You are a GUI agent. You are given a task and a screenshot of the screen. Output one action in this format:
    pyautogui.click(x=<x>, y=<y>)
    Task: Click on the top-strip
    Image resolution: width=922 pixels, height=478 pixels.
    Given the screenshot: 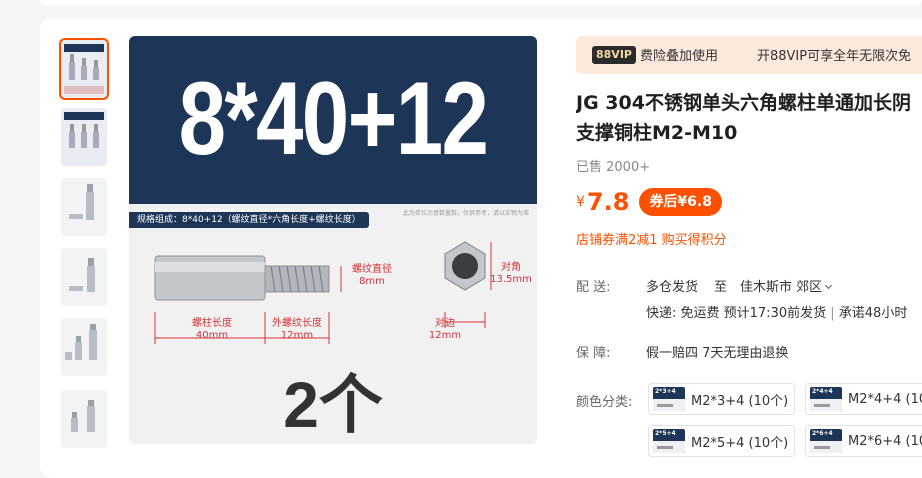 What is the action you would take?
    pyautogui.click(x=481, y=3)
    